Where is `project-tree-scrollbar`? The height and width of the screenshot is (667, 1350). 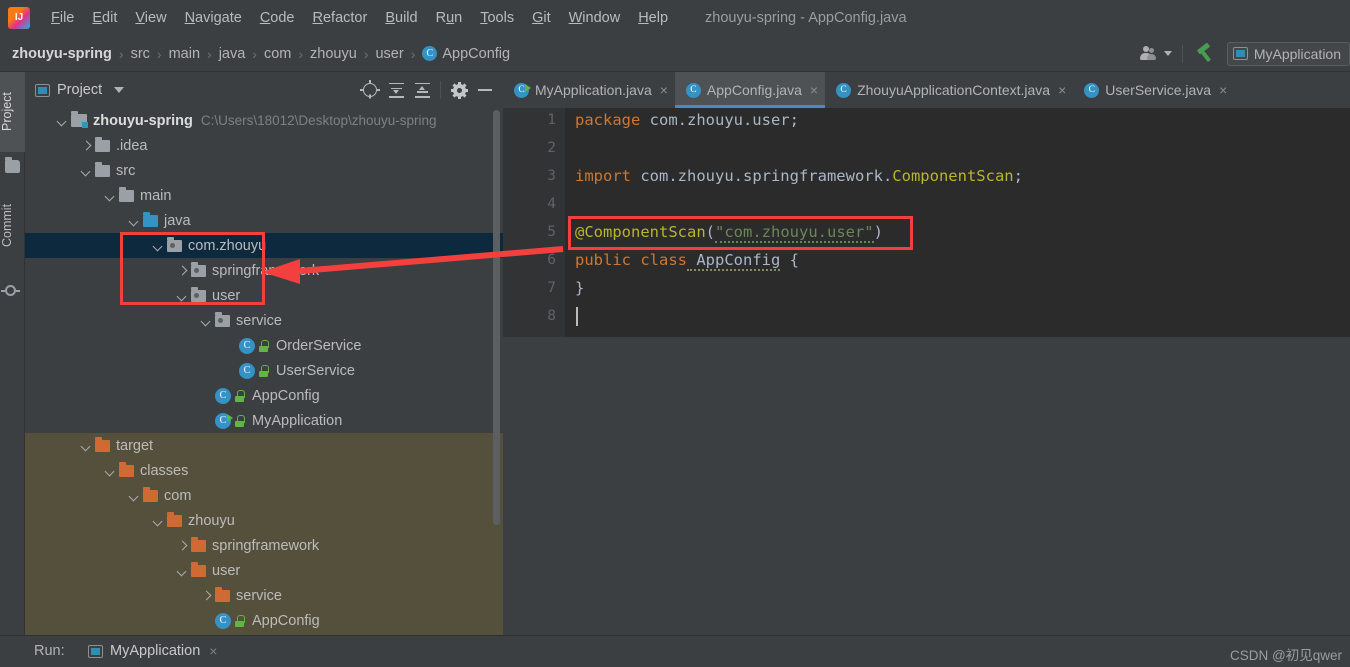 project-tree-scrollbar is located at coordinates (496, 317).